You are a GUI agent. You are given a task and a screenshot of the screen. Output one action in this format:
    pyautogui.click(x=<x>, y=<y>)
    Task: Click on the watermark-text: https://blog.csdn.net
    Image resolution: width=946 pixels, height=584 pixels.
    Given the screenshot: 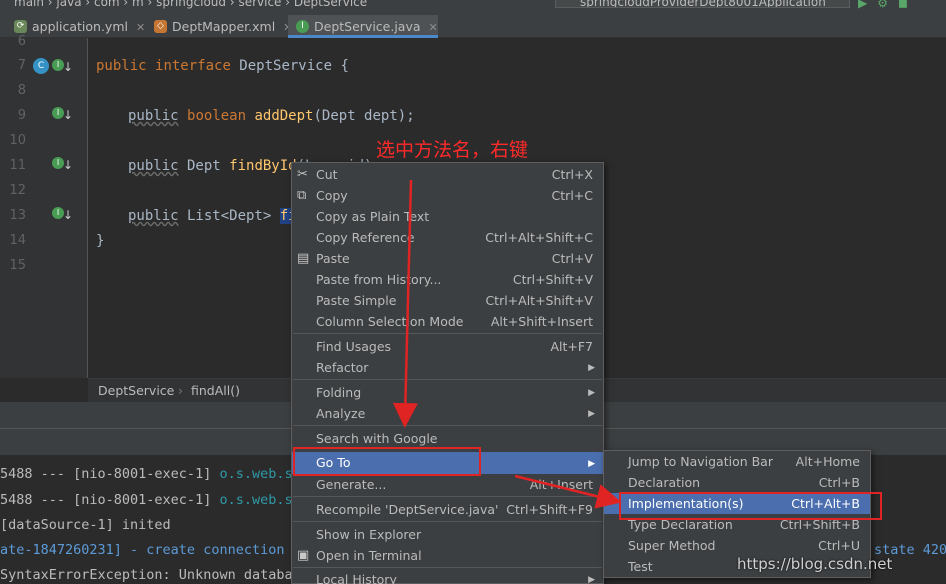 What is the action you would take?
    pyautogui.click(x=815, y=564)
    